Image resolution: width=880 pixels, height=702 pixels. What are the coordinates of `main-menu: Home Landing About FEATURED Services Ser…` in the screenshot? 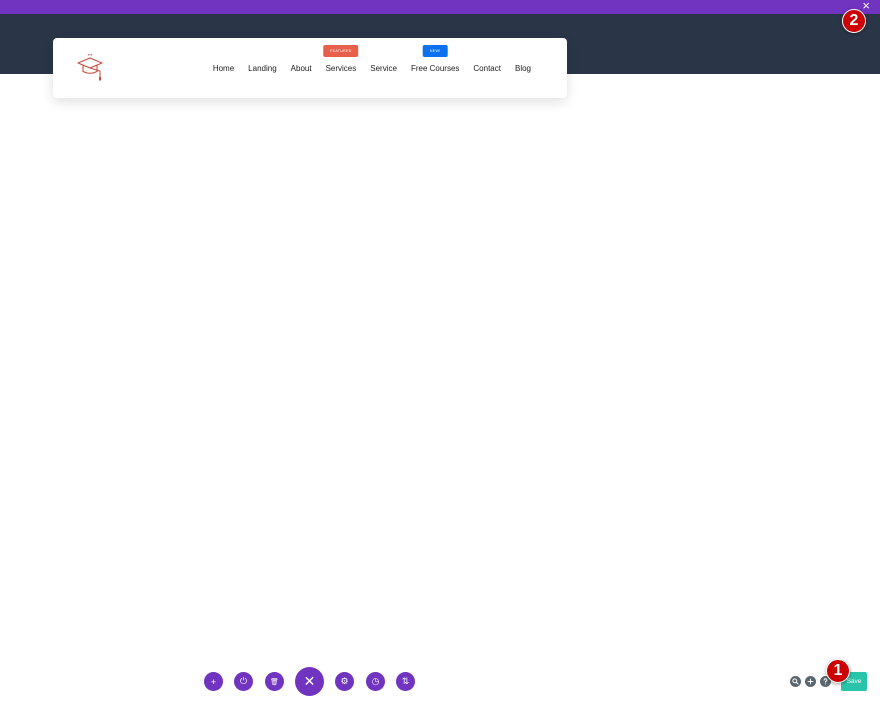 It's located at (372, 59).